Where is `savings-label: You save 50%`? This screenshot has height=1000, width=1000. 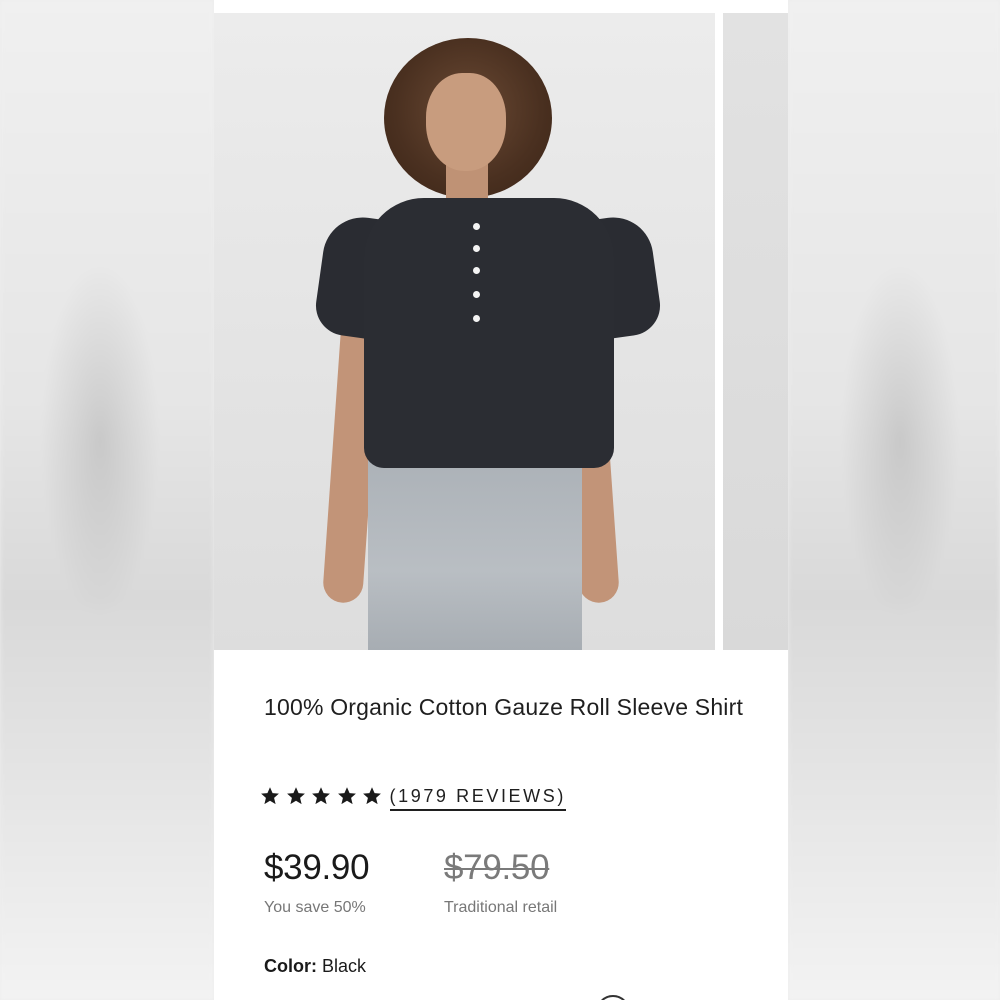
savings-label: You save 50% is located at coordinates (315, 907).